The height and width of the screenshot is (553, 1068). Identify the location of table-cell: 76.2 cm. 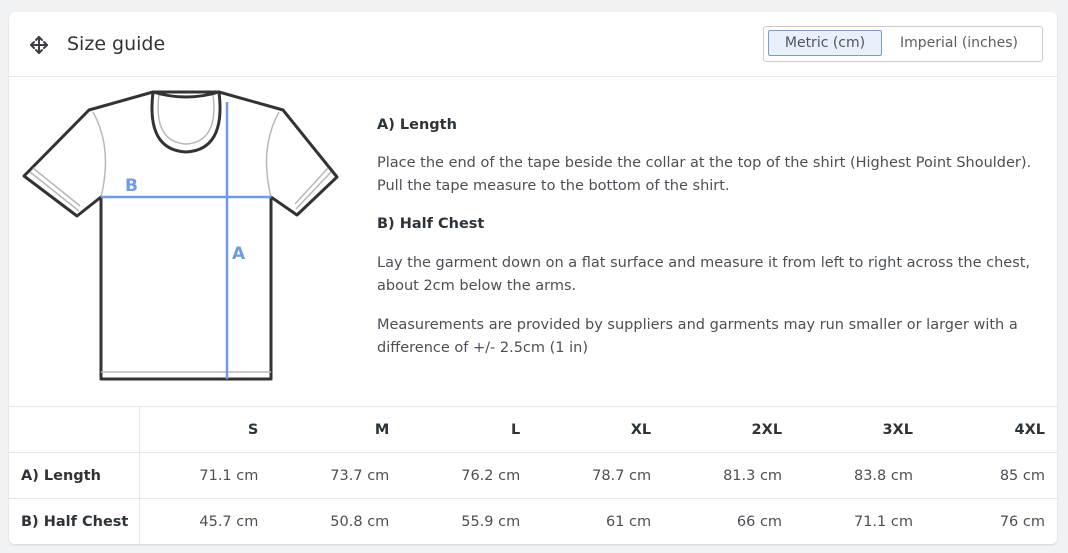
(467, 475).